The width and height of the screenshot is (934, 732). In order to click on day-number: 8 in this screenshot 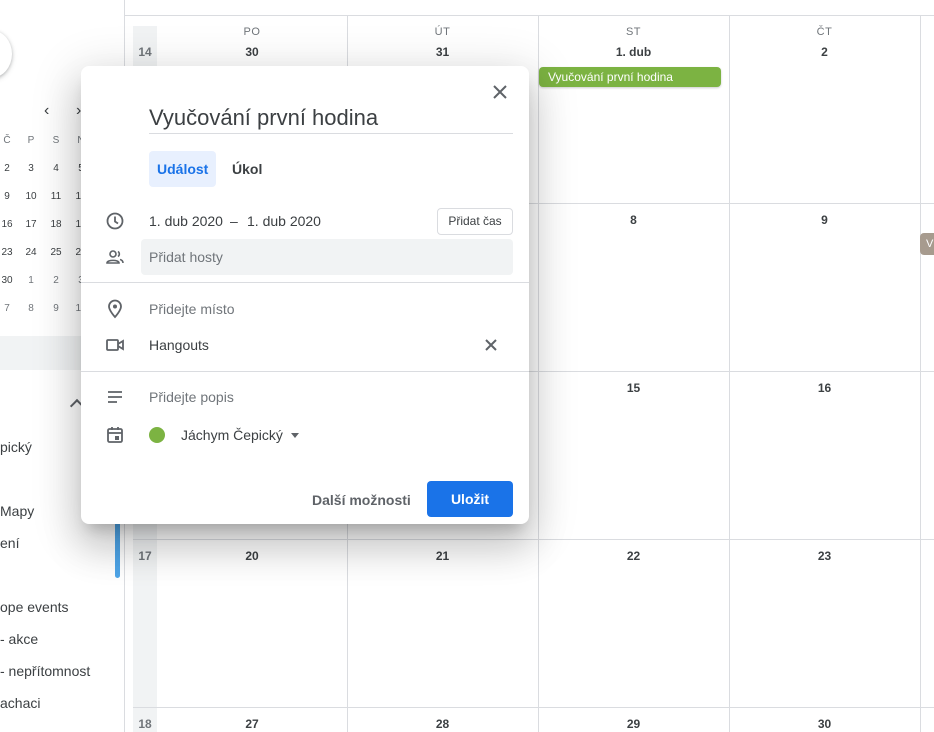, I will do `click(633, 220)`.